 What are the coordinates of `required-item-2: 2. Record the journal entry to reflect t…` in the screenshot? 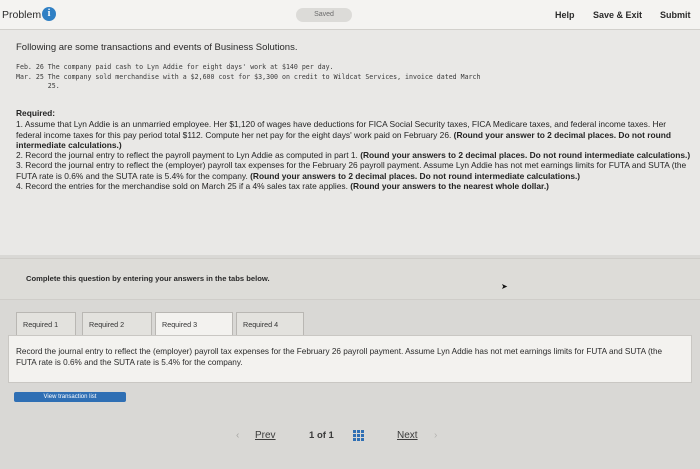 It's located at (353, 155).